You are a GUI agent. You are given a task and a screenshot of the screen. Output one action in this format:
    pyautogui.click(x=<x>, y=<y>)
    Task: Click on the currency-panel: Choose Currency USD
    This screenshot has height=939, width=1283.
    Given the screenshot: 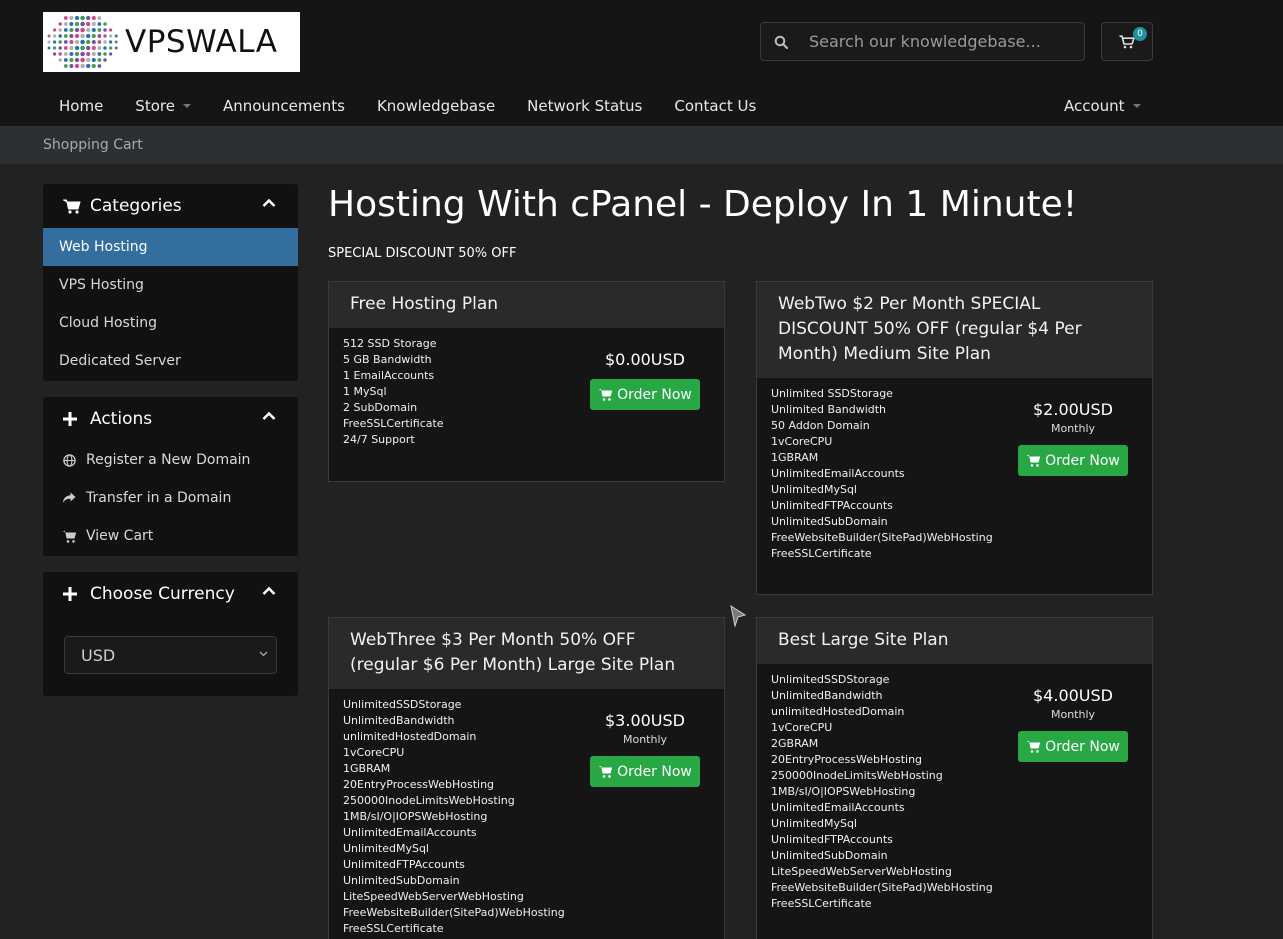 What is the action you would take?
    pyautogui.click(x=170, y=634)
    